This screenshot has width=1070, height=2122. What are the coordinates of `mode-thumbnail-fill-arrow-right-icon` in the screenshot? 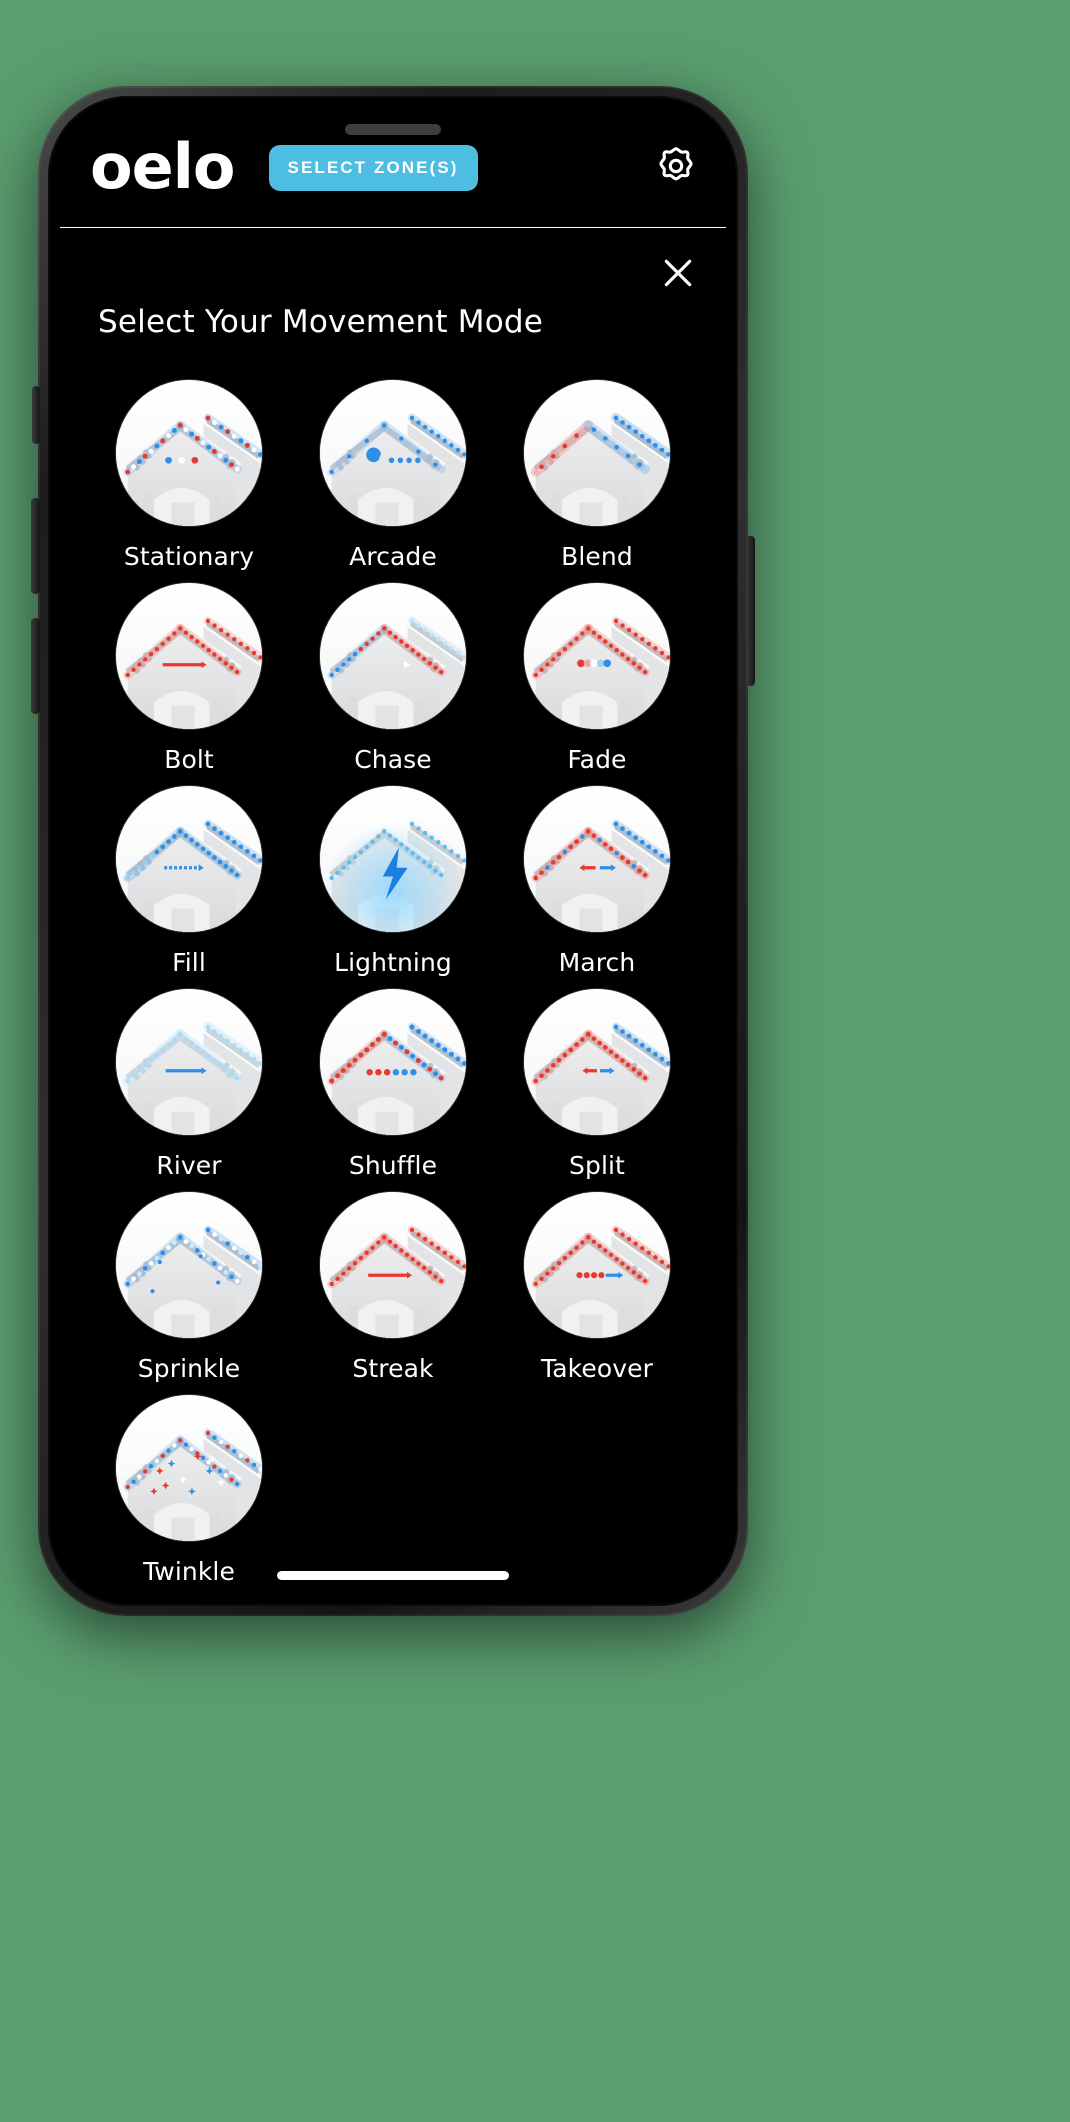 It's located at (189, 859).